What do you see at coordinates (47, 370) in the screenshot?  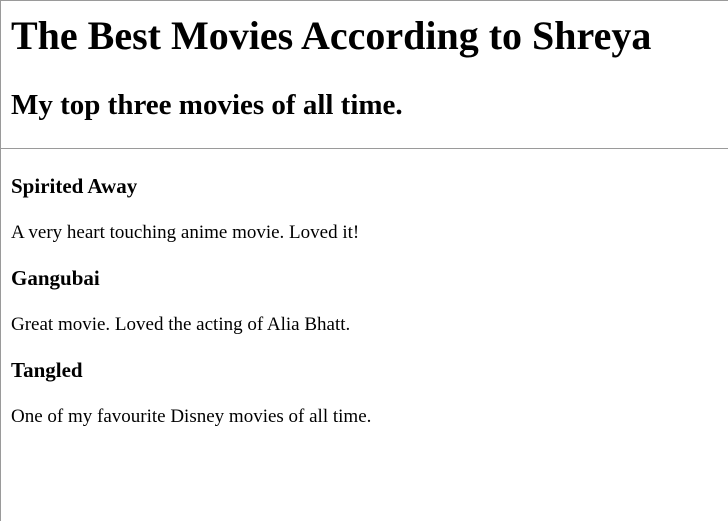 I see `movie-title: Tangled` at bounding box center [47, 370].